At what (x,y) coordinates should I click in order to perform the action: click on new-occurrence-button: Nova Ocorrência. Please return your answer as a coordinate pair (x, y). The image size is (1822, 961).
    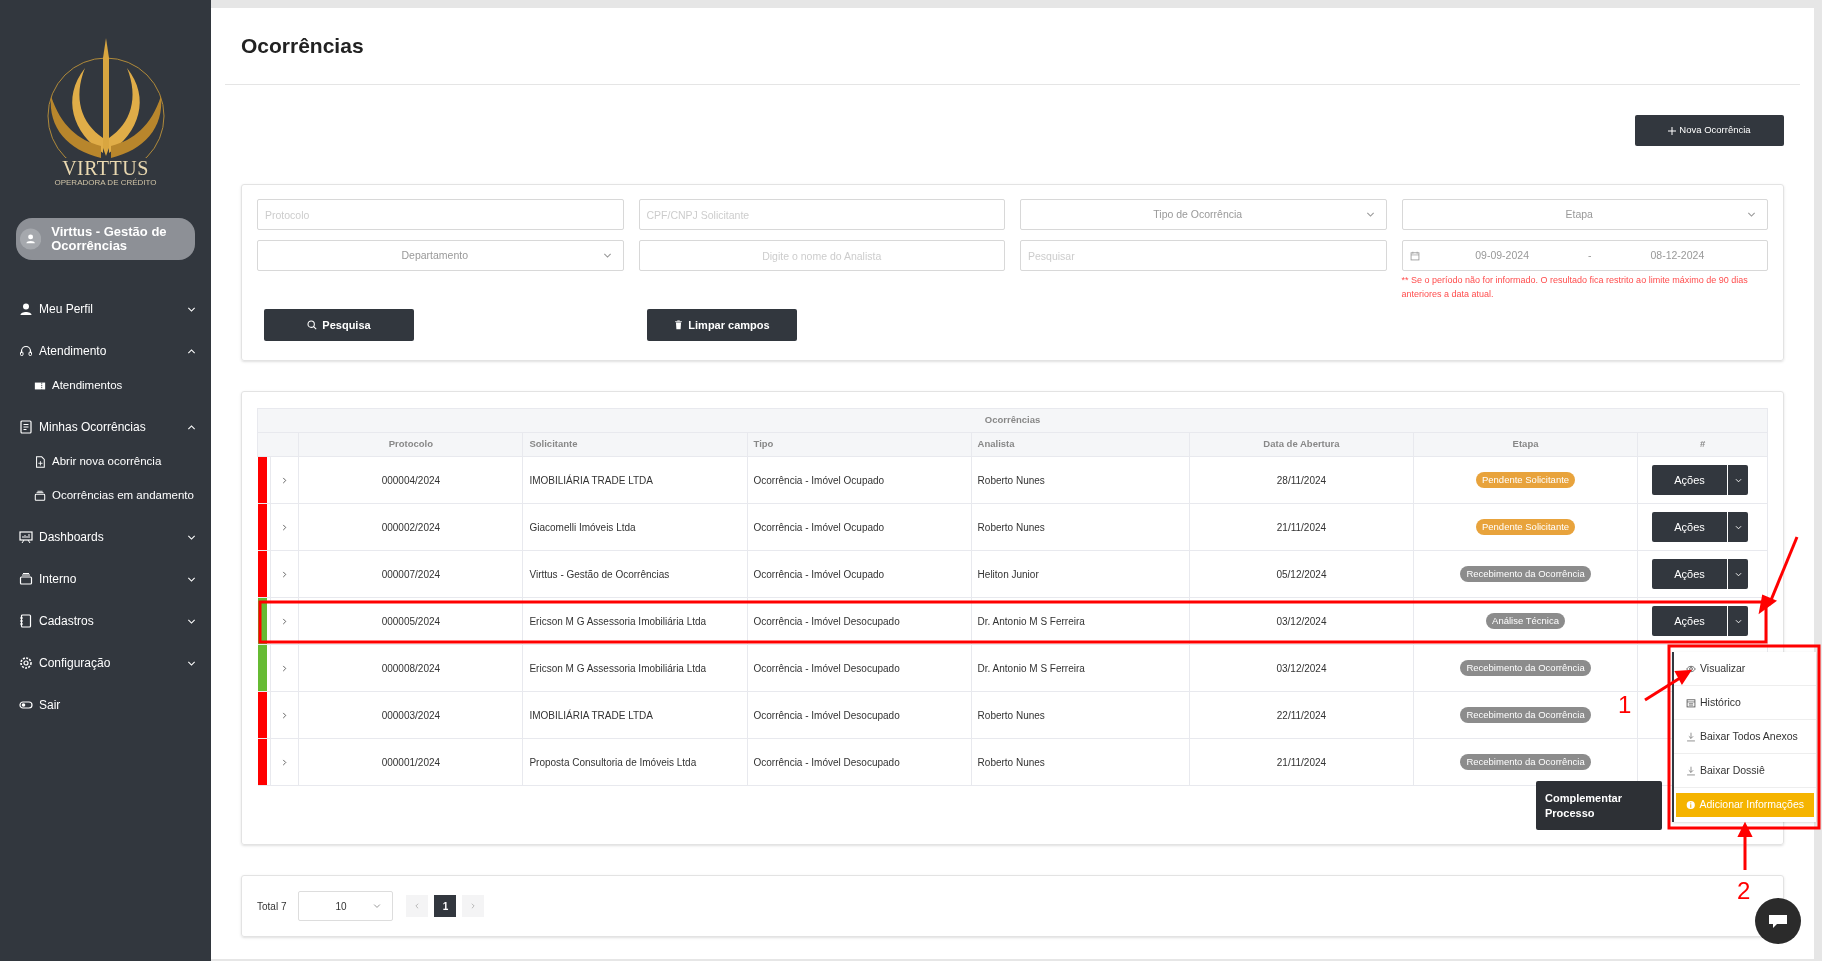
    Looking at the image, I should click on (1709, 130).